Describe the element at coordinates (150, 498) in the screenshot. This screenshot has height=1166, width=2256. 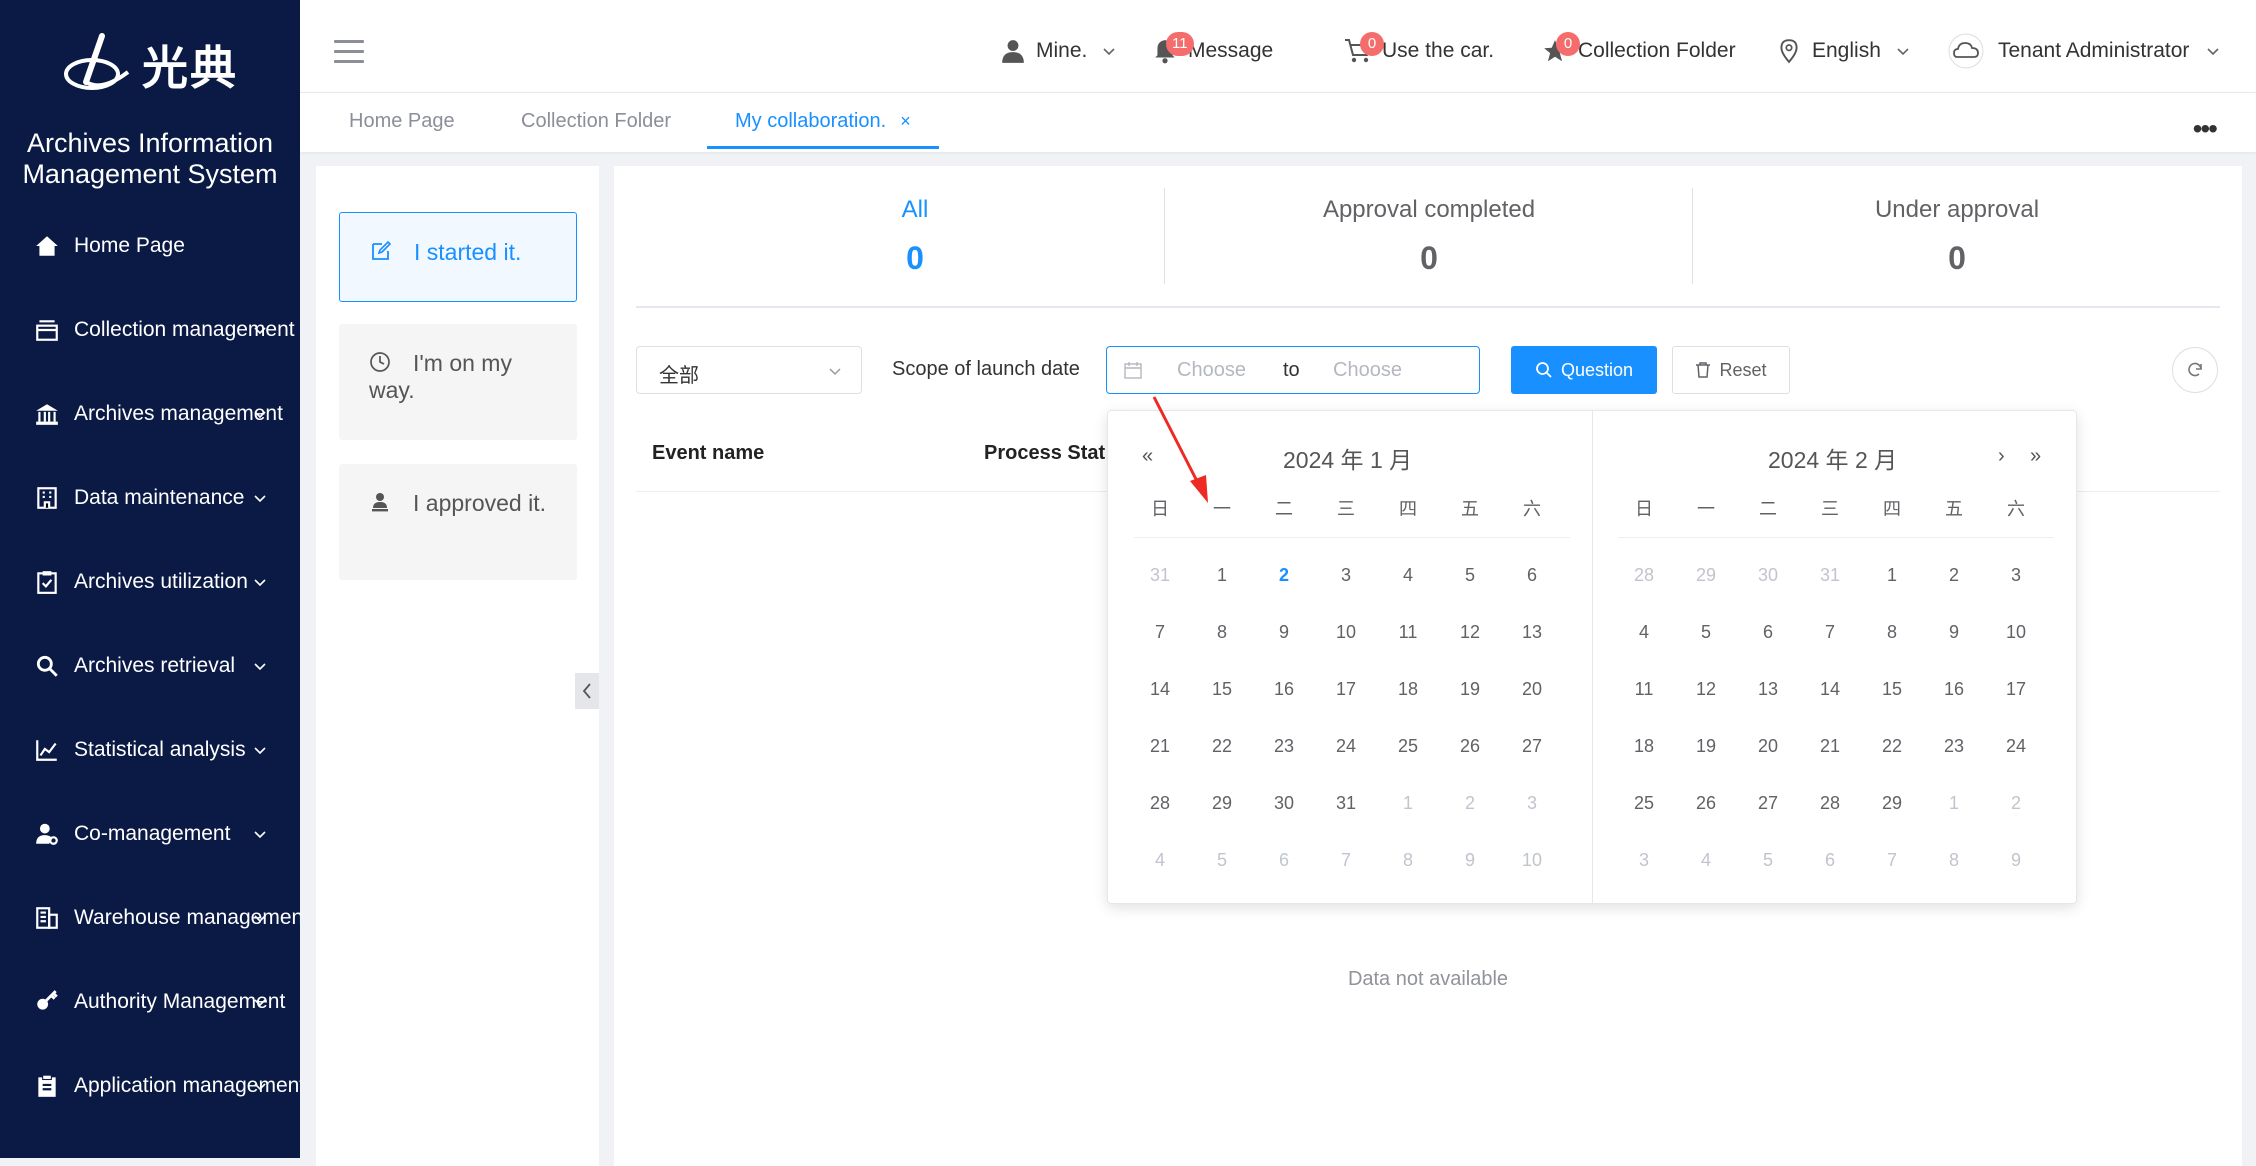
I see `sidebar-item-data-maintenance: Data maintenance` at that location.